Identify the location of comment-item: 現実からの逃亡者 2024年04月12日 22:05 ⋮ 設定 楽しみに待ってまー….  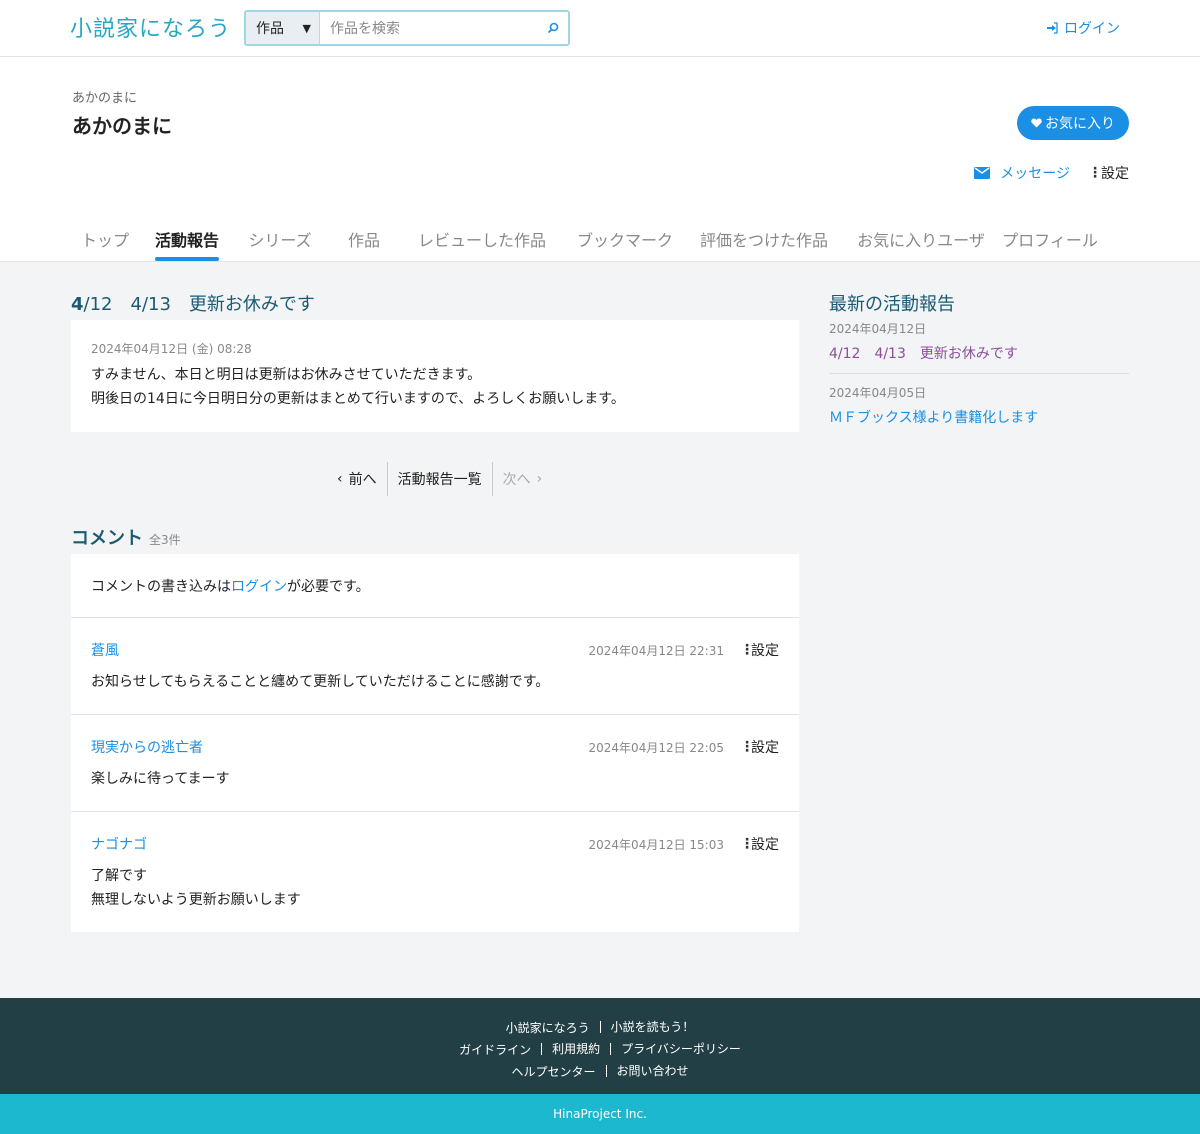
(435, 763).